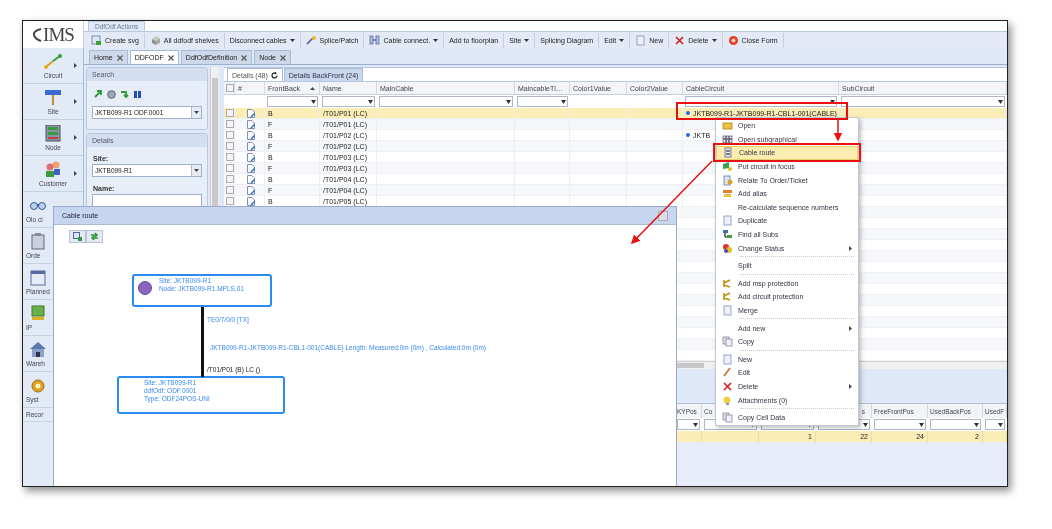 The width and height of the screenshot is (1052, 529). What do you see at coordinates (155, 40) in the screenshot?
I see `cube-icon` at bounding box center [155, 40].